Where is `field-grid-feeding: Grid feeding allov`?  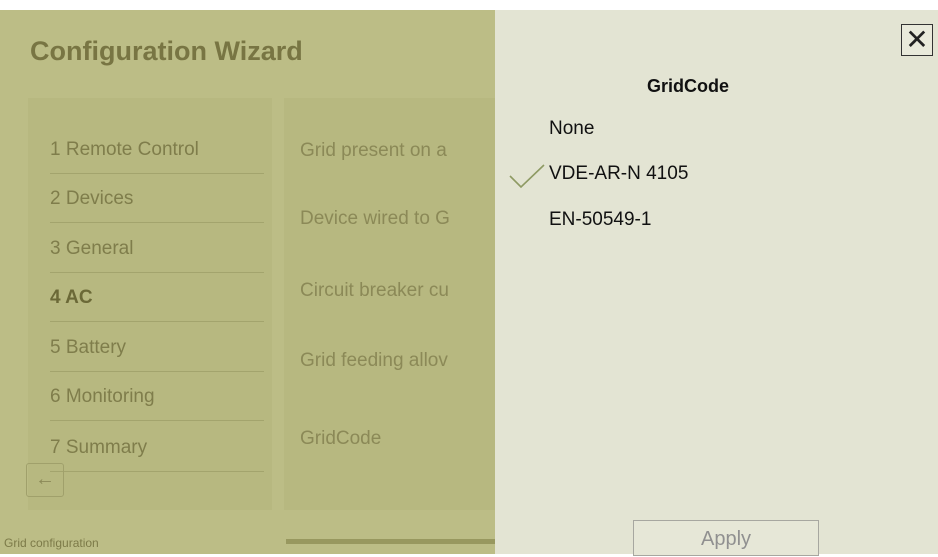
field-grid-feeding: Grid feeding allov is located at coordinates (374, 360).